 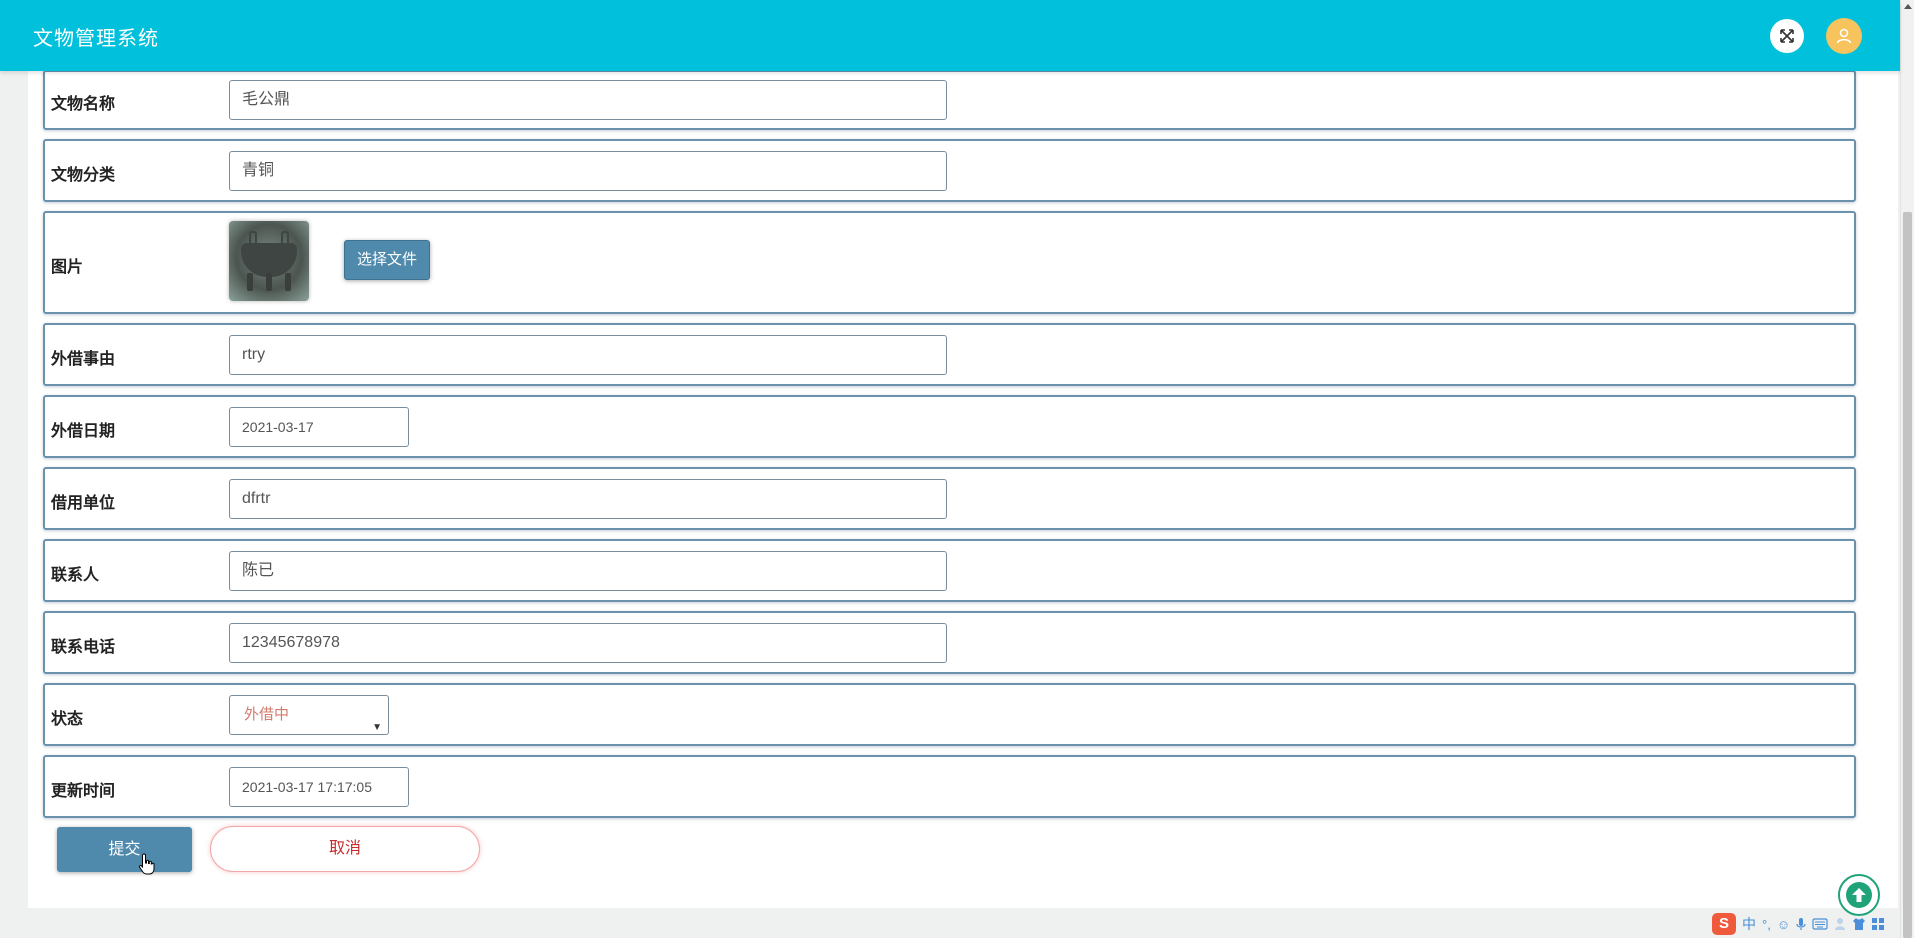 What do you see at coordinates (319, 427) in the screenshot?
I see `date-field: 2021-03-17` at bounding box center [319, 427].